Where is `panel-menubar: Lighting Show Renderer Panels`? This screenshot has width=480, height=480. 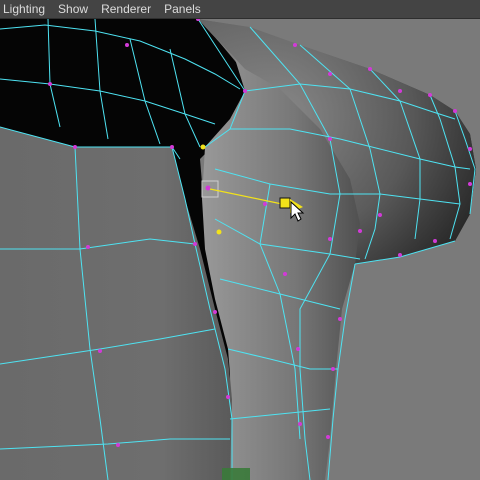
panel-menubar: Lighting Show Renderer Panels is located at coordinates (240, 9).